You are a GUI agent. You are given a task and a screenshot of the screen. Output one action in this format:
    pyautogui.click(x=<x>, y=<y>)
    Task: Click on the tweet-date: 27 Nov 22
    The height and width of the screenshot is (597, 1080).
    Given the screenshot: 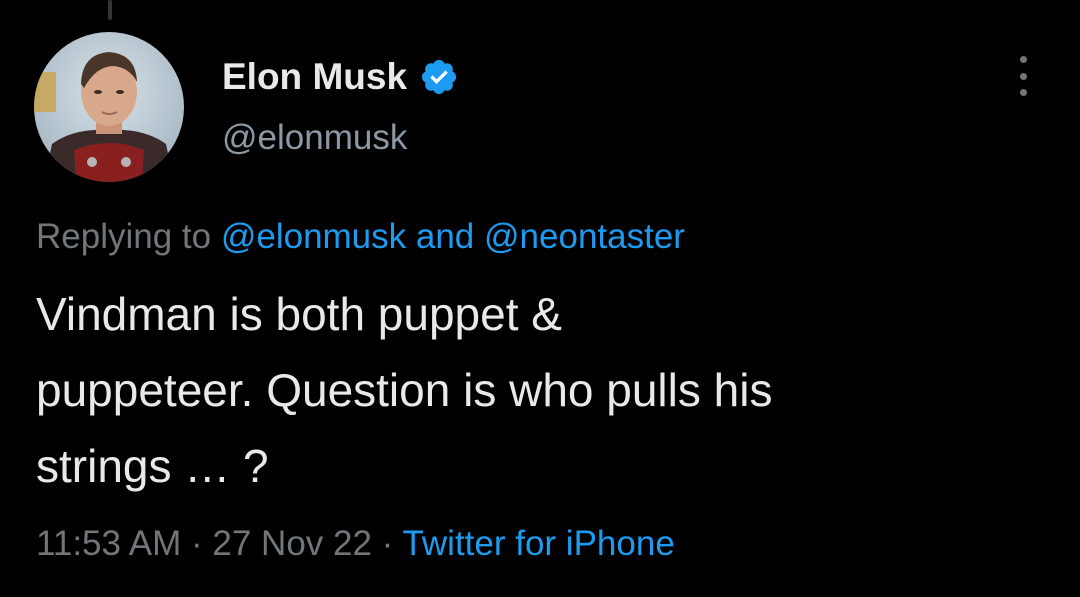 What is the action you would take?
    pyautogui.click(x=292, y=543)
    